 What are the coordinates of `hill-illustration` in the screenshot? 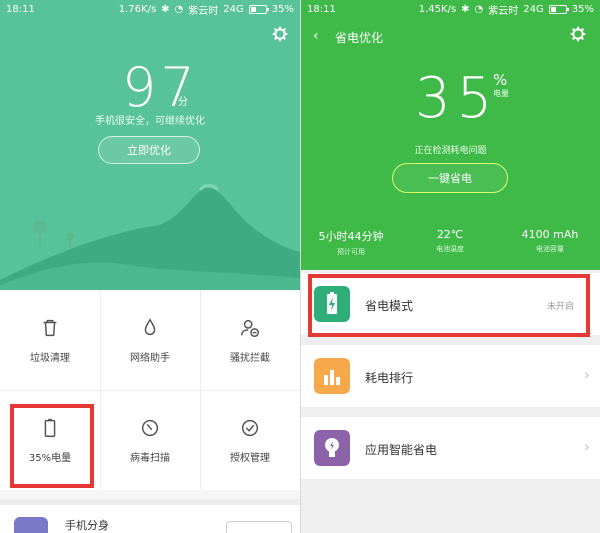 It's located at (150, 237).